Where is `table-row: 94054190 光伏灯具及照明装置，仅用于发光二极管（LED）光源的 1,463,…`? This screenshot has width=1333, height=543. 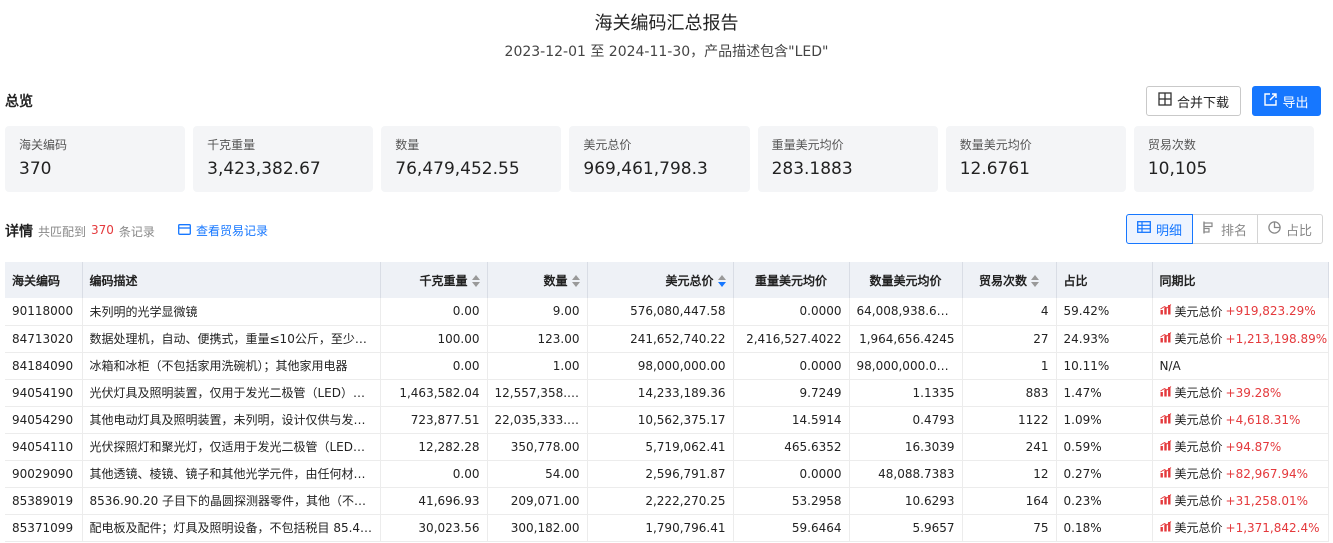 table-row: 94054190 光伏灯具及照明装置，仅用于发光二极管（LED）光源的 1,463,… is located at coordinates (667, 392).